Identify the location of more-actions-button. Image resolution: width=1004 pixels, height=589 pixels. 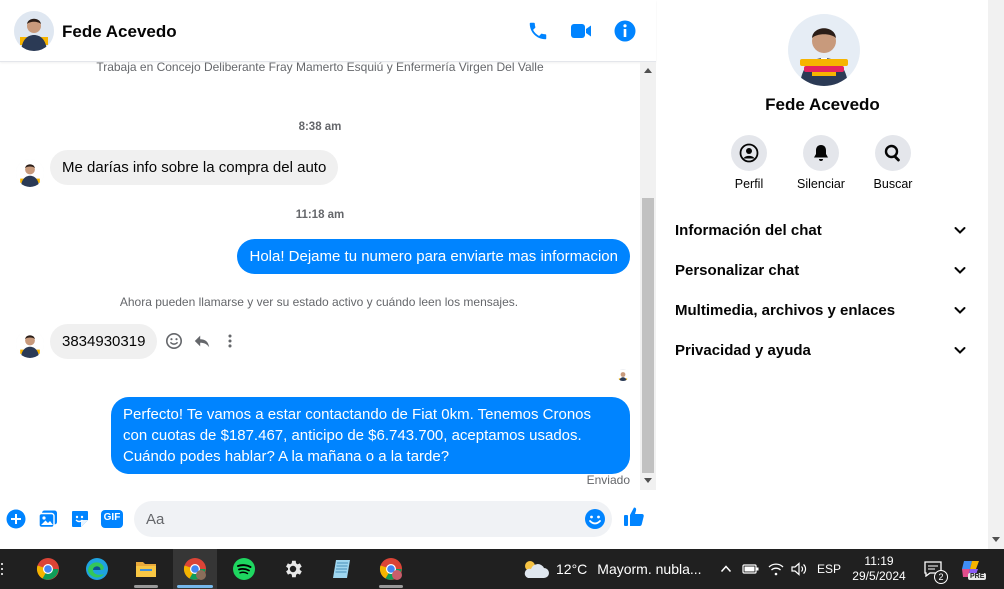
(16, 519).